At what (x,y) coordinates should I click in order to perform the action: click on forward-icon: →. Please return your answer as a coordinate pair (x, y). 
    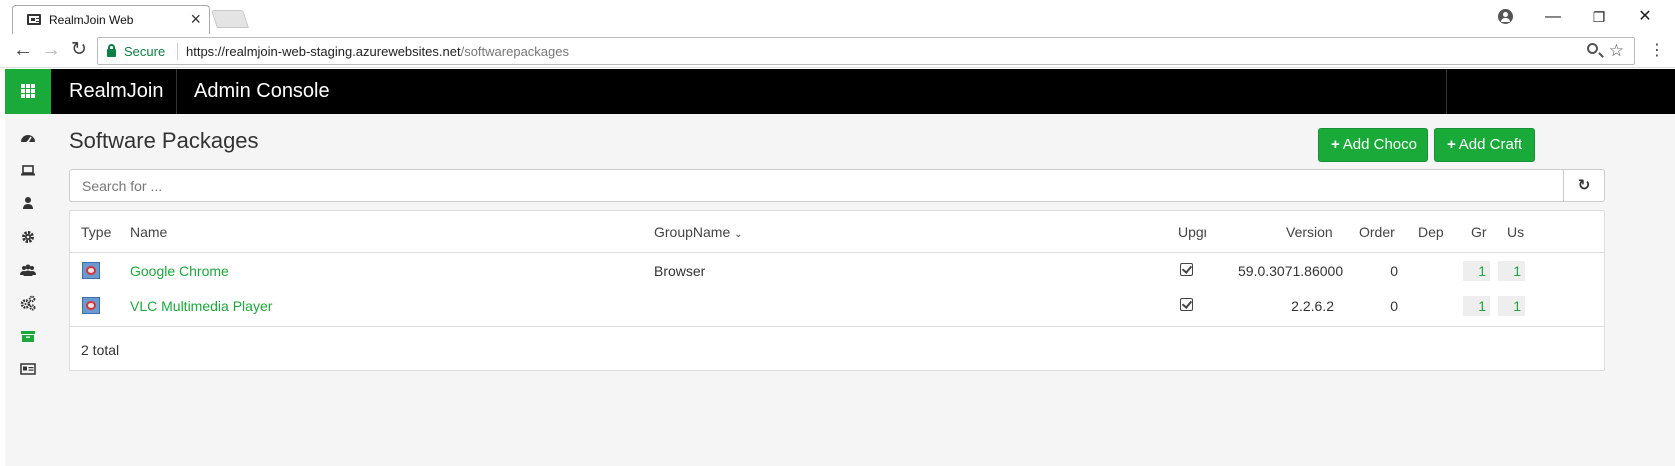
    Looking at the image, I should click on (51, 51).